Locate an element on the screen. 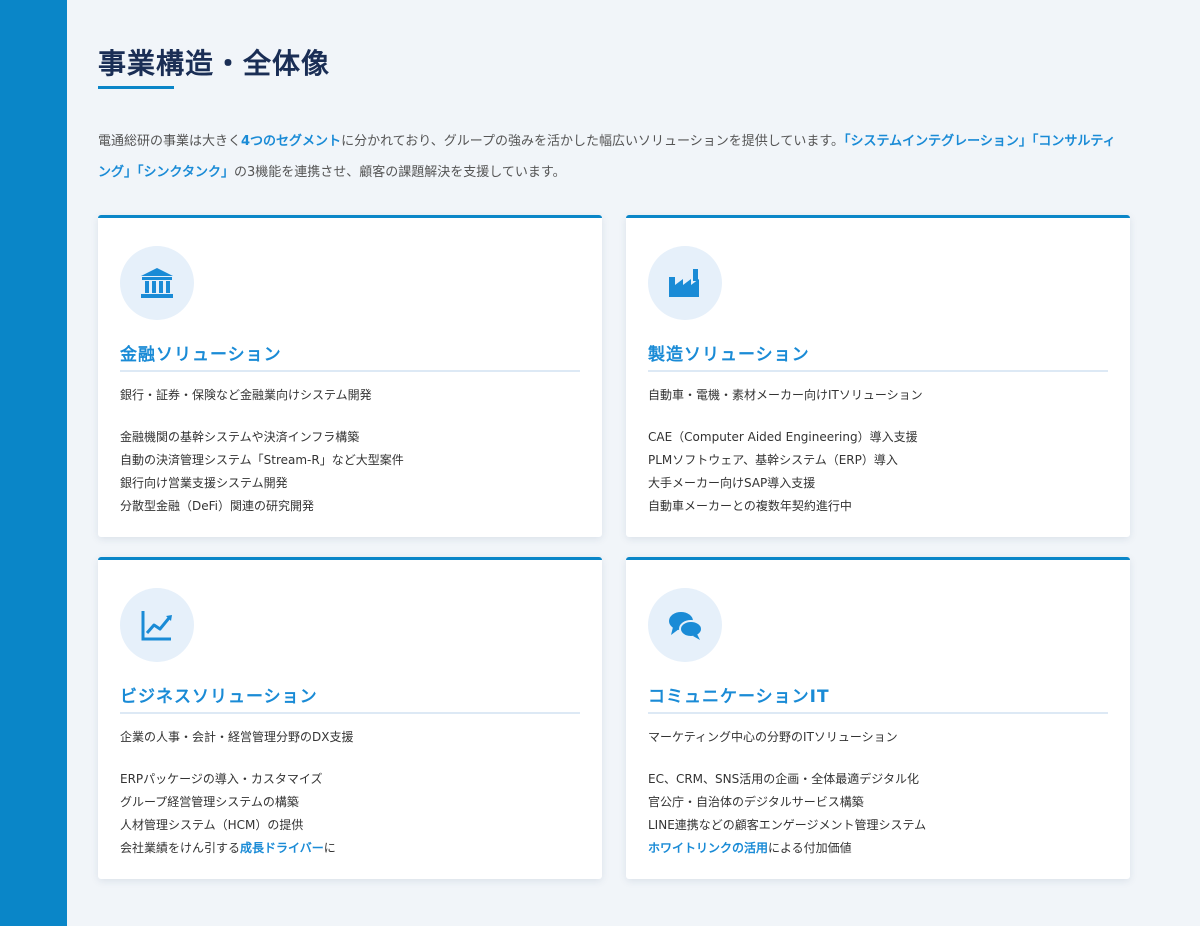 The image size is (1200, 926). card-lead: 企業の人事・会計・経営管理分野のDX支援 is located at coordinates (237, 737).